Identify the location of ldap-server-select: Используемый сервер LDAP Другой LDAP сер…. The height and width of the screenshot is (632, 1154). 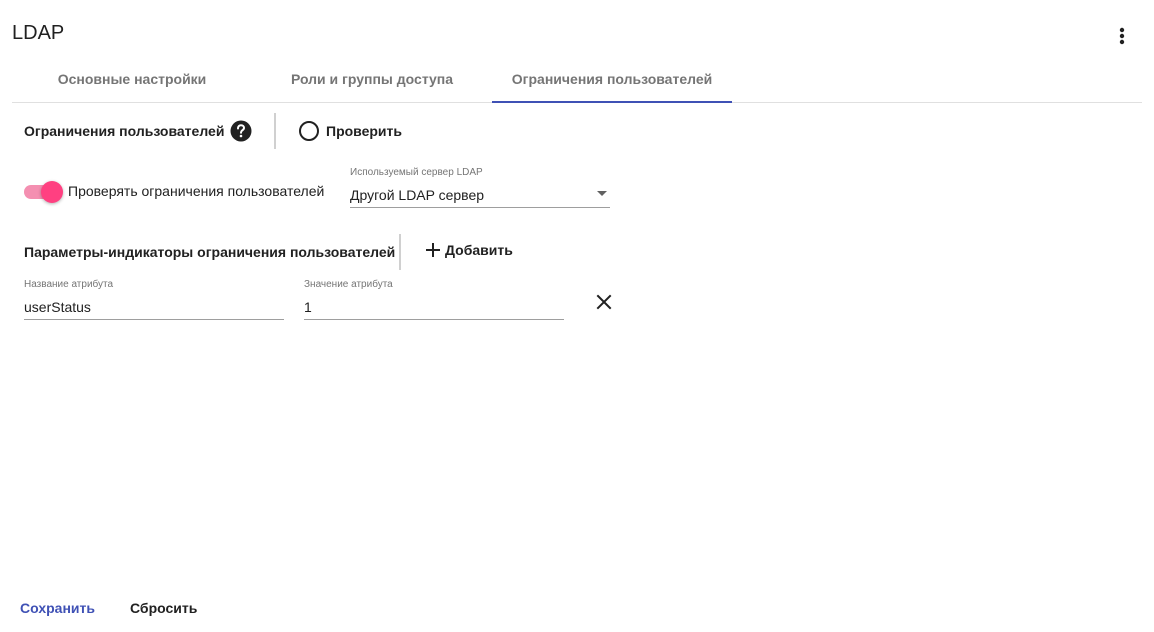
(480, 187).